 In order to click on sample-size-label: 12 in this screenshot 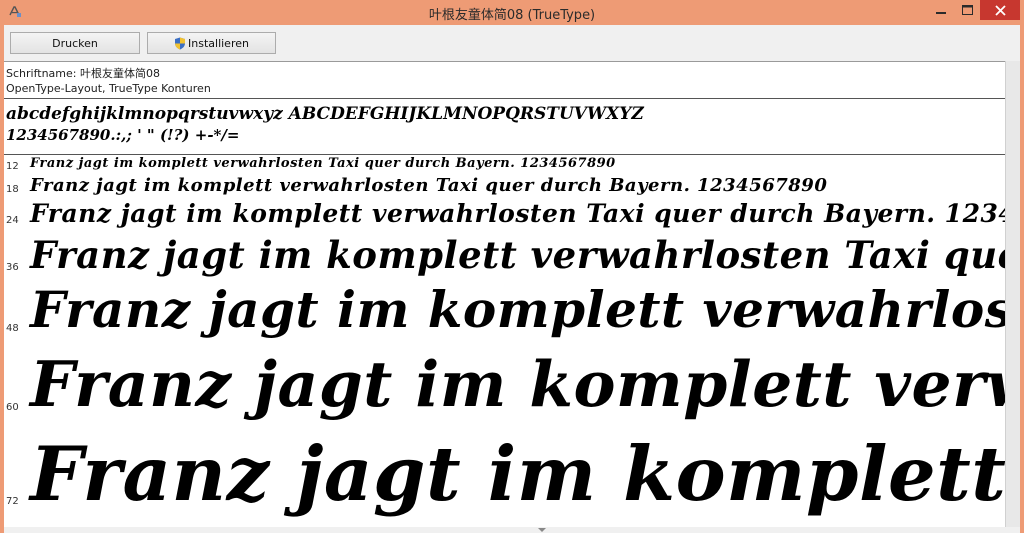, I will do `click(12, 166)`.